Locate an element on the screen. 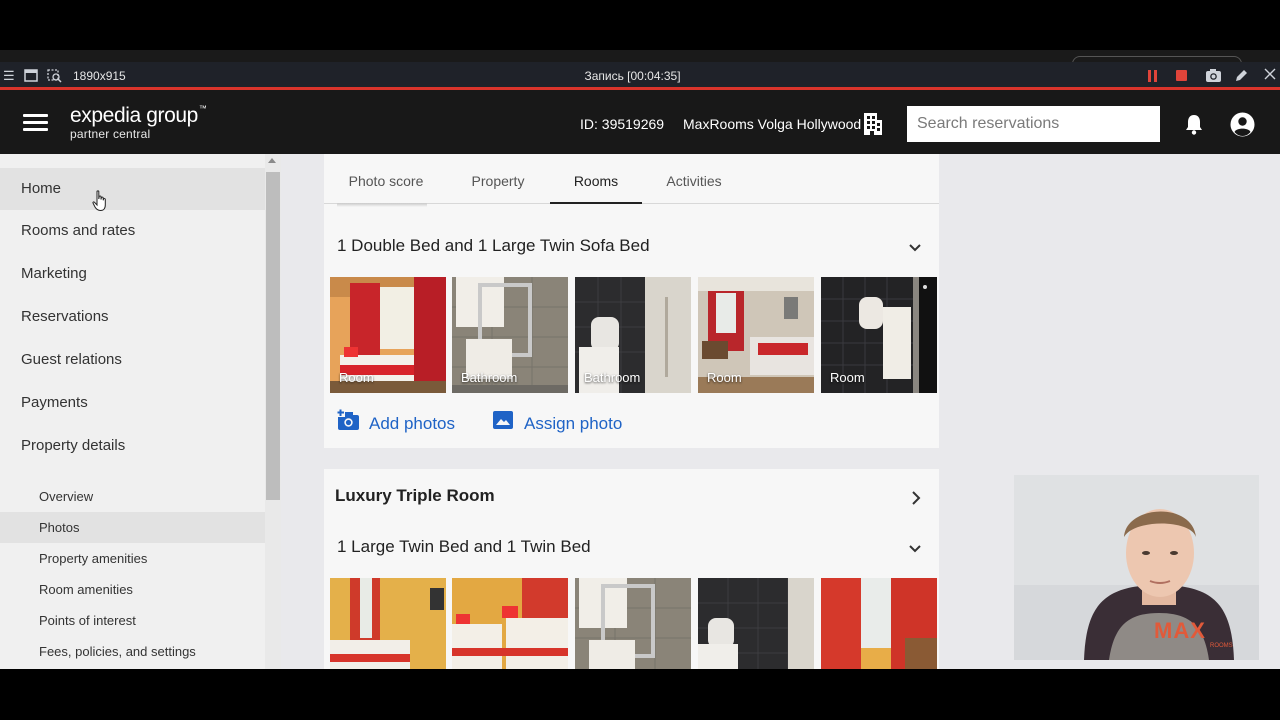 Image resolution: width=1280 pixels, height=720 pixels. mouse-pointer-icon is located at coordinates (100, 201).